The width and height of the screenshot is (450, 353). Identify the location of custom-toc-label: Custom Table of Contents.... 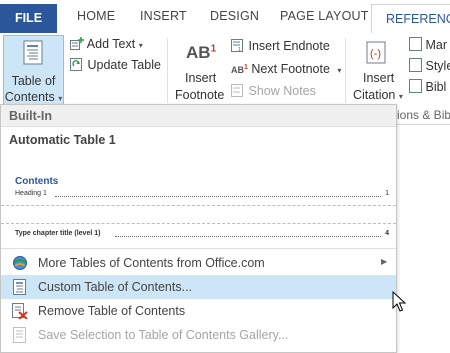
(115, 287).